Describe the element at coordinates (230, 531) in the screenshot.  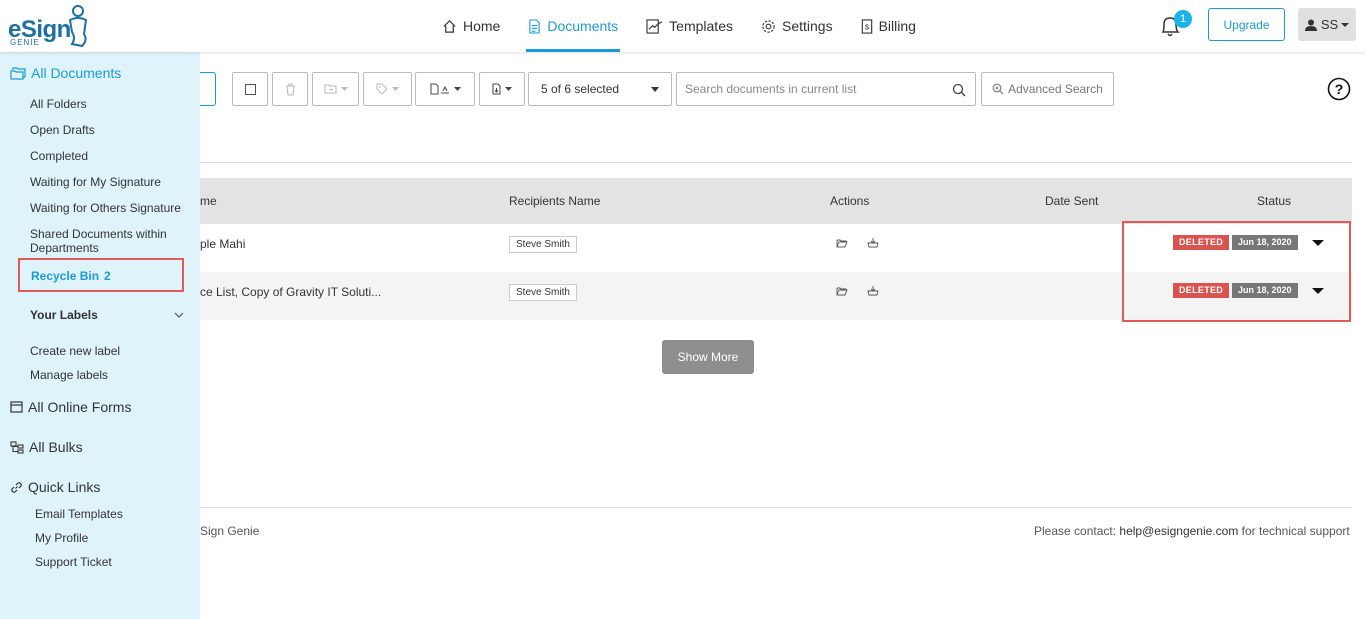
I see `footer-copyright: Sign Genie` at that location.